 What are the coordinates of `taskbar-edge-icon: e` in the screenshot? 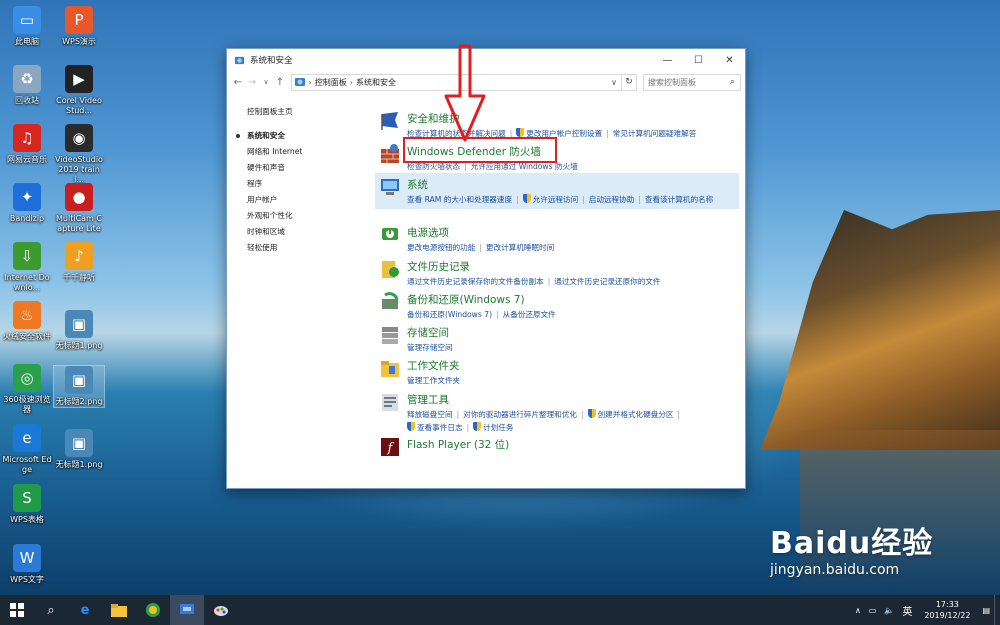 It's located at (85, 610).